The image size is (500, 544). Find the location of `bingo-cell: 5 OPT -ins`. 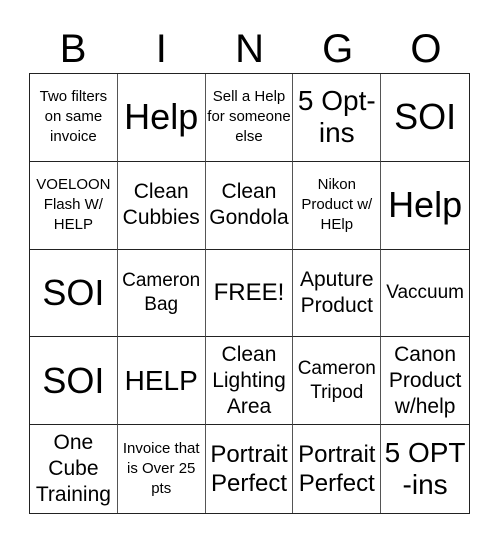

bingo-cell: 5 OPT -ins is located at coordinates (425, 469).